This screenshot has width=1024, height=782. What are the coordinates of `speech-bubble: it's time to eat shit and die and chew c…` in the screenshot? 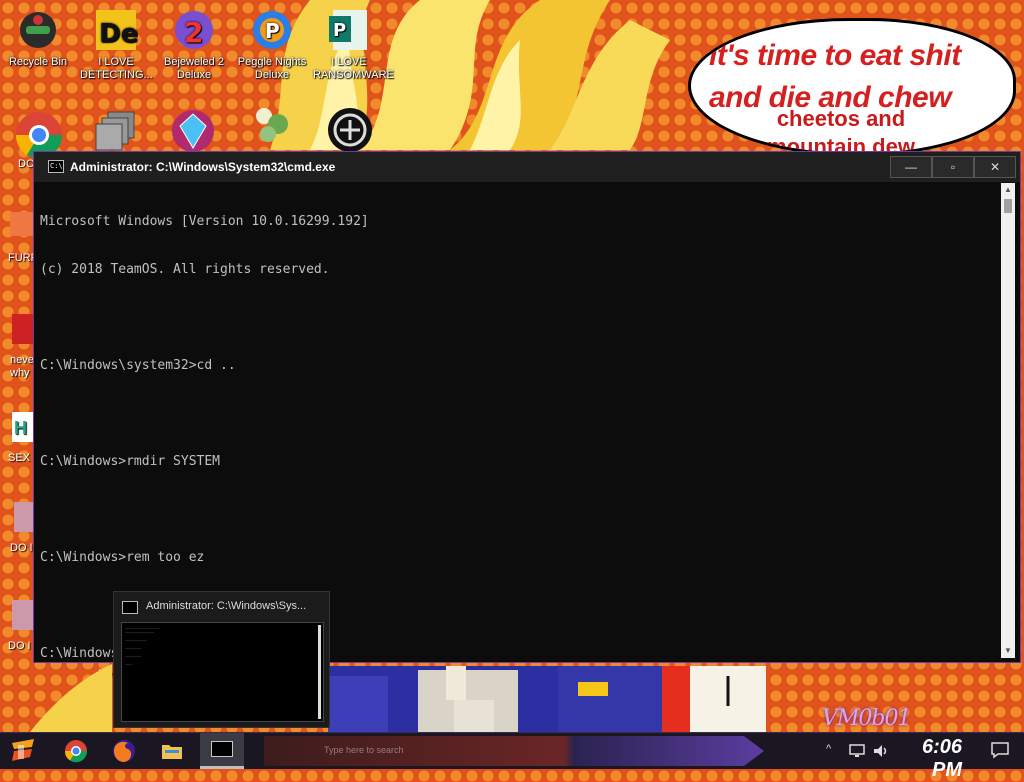 It's located at (852, 87).